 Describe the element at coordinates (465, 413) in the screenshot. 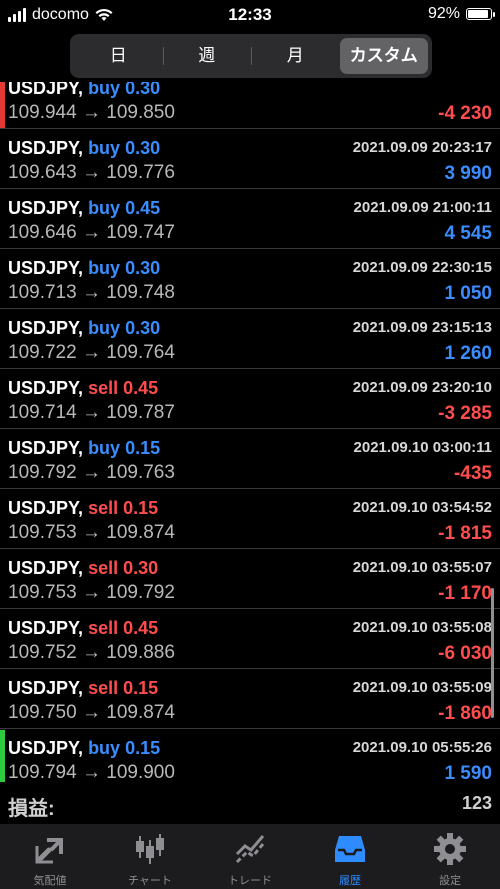

I see `trade-profit-loss: -3 285` at that location.